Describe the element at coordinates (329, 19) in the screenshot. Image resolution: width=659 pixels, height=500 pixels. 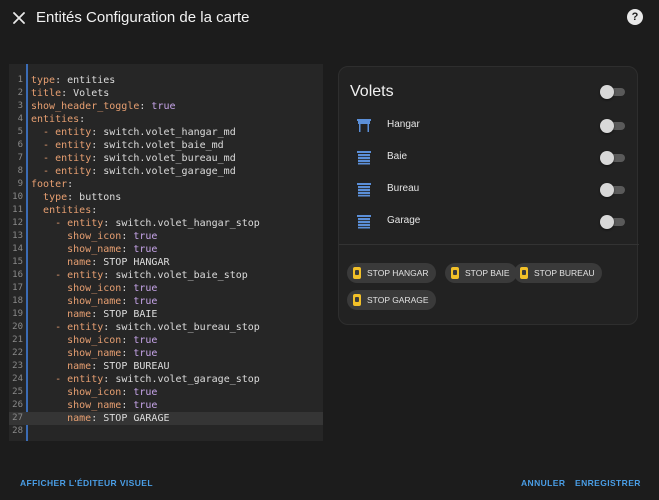
I see `dialog-header: Entités Configuration de la carte ?` at that location.